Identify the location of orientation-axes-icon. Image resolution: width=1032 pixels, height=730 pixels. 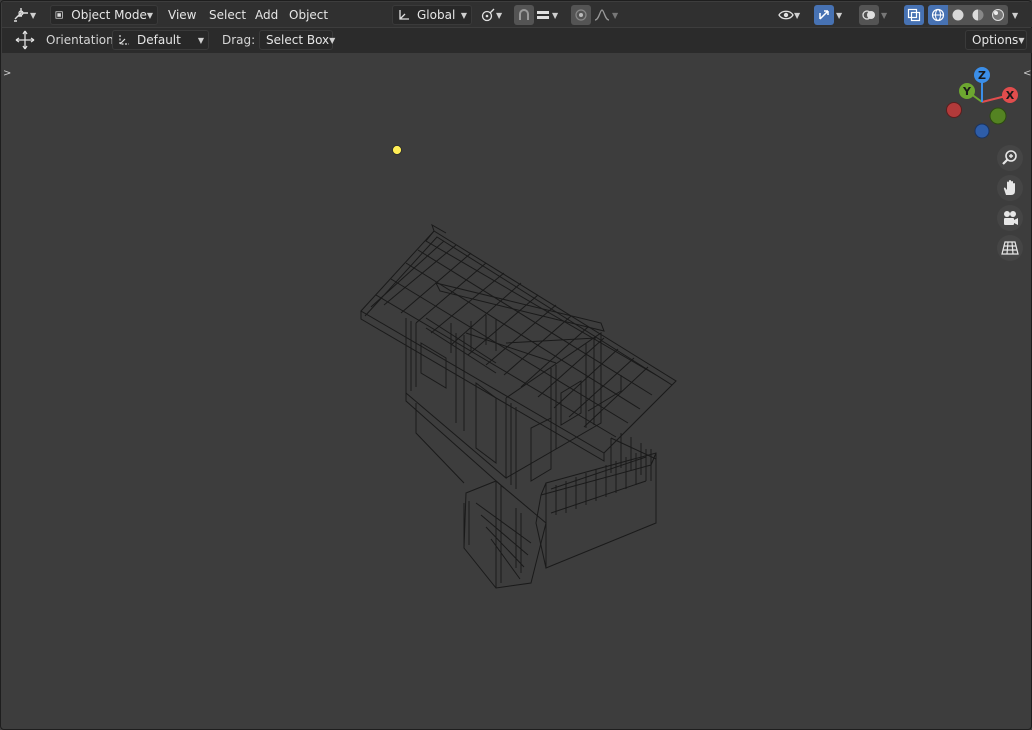
(124, 40).